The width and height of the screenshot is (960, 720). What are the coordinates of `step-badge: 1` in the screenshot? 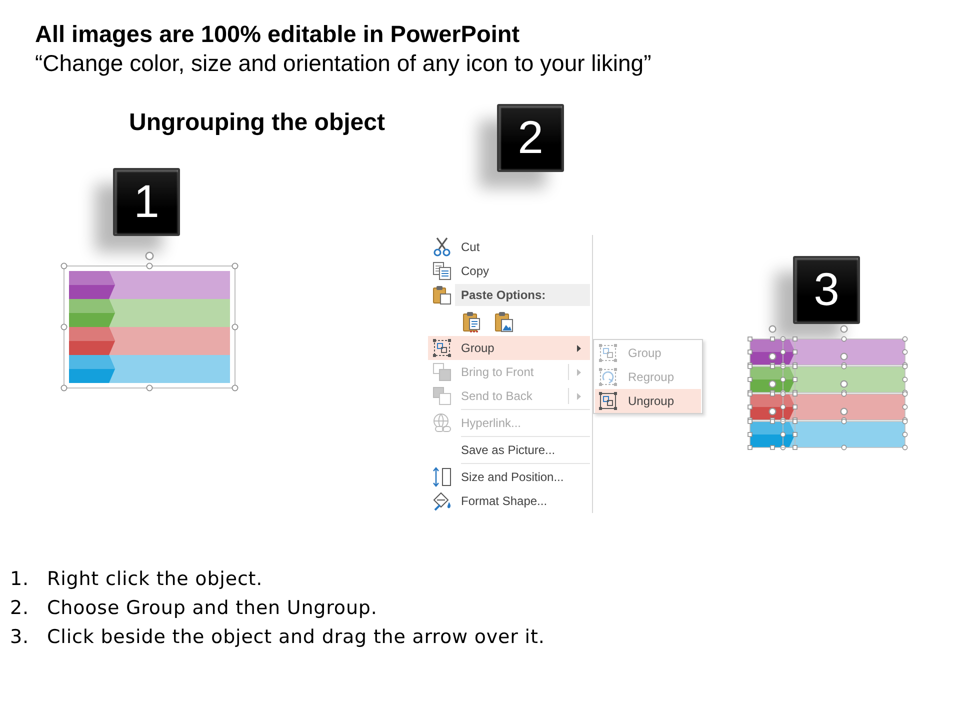 It's located at (146, 202).